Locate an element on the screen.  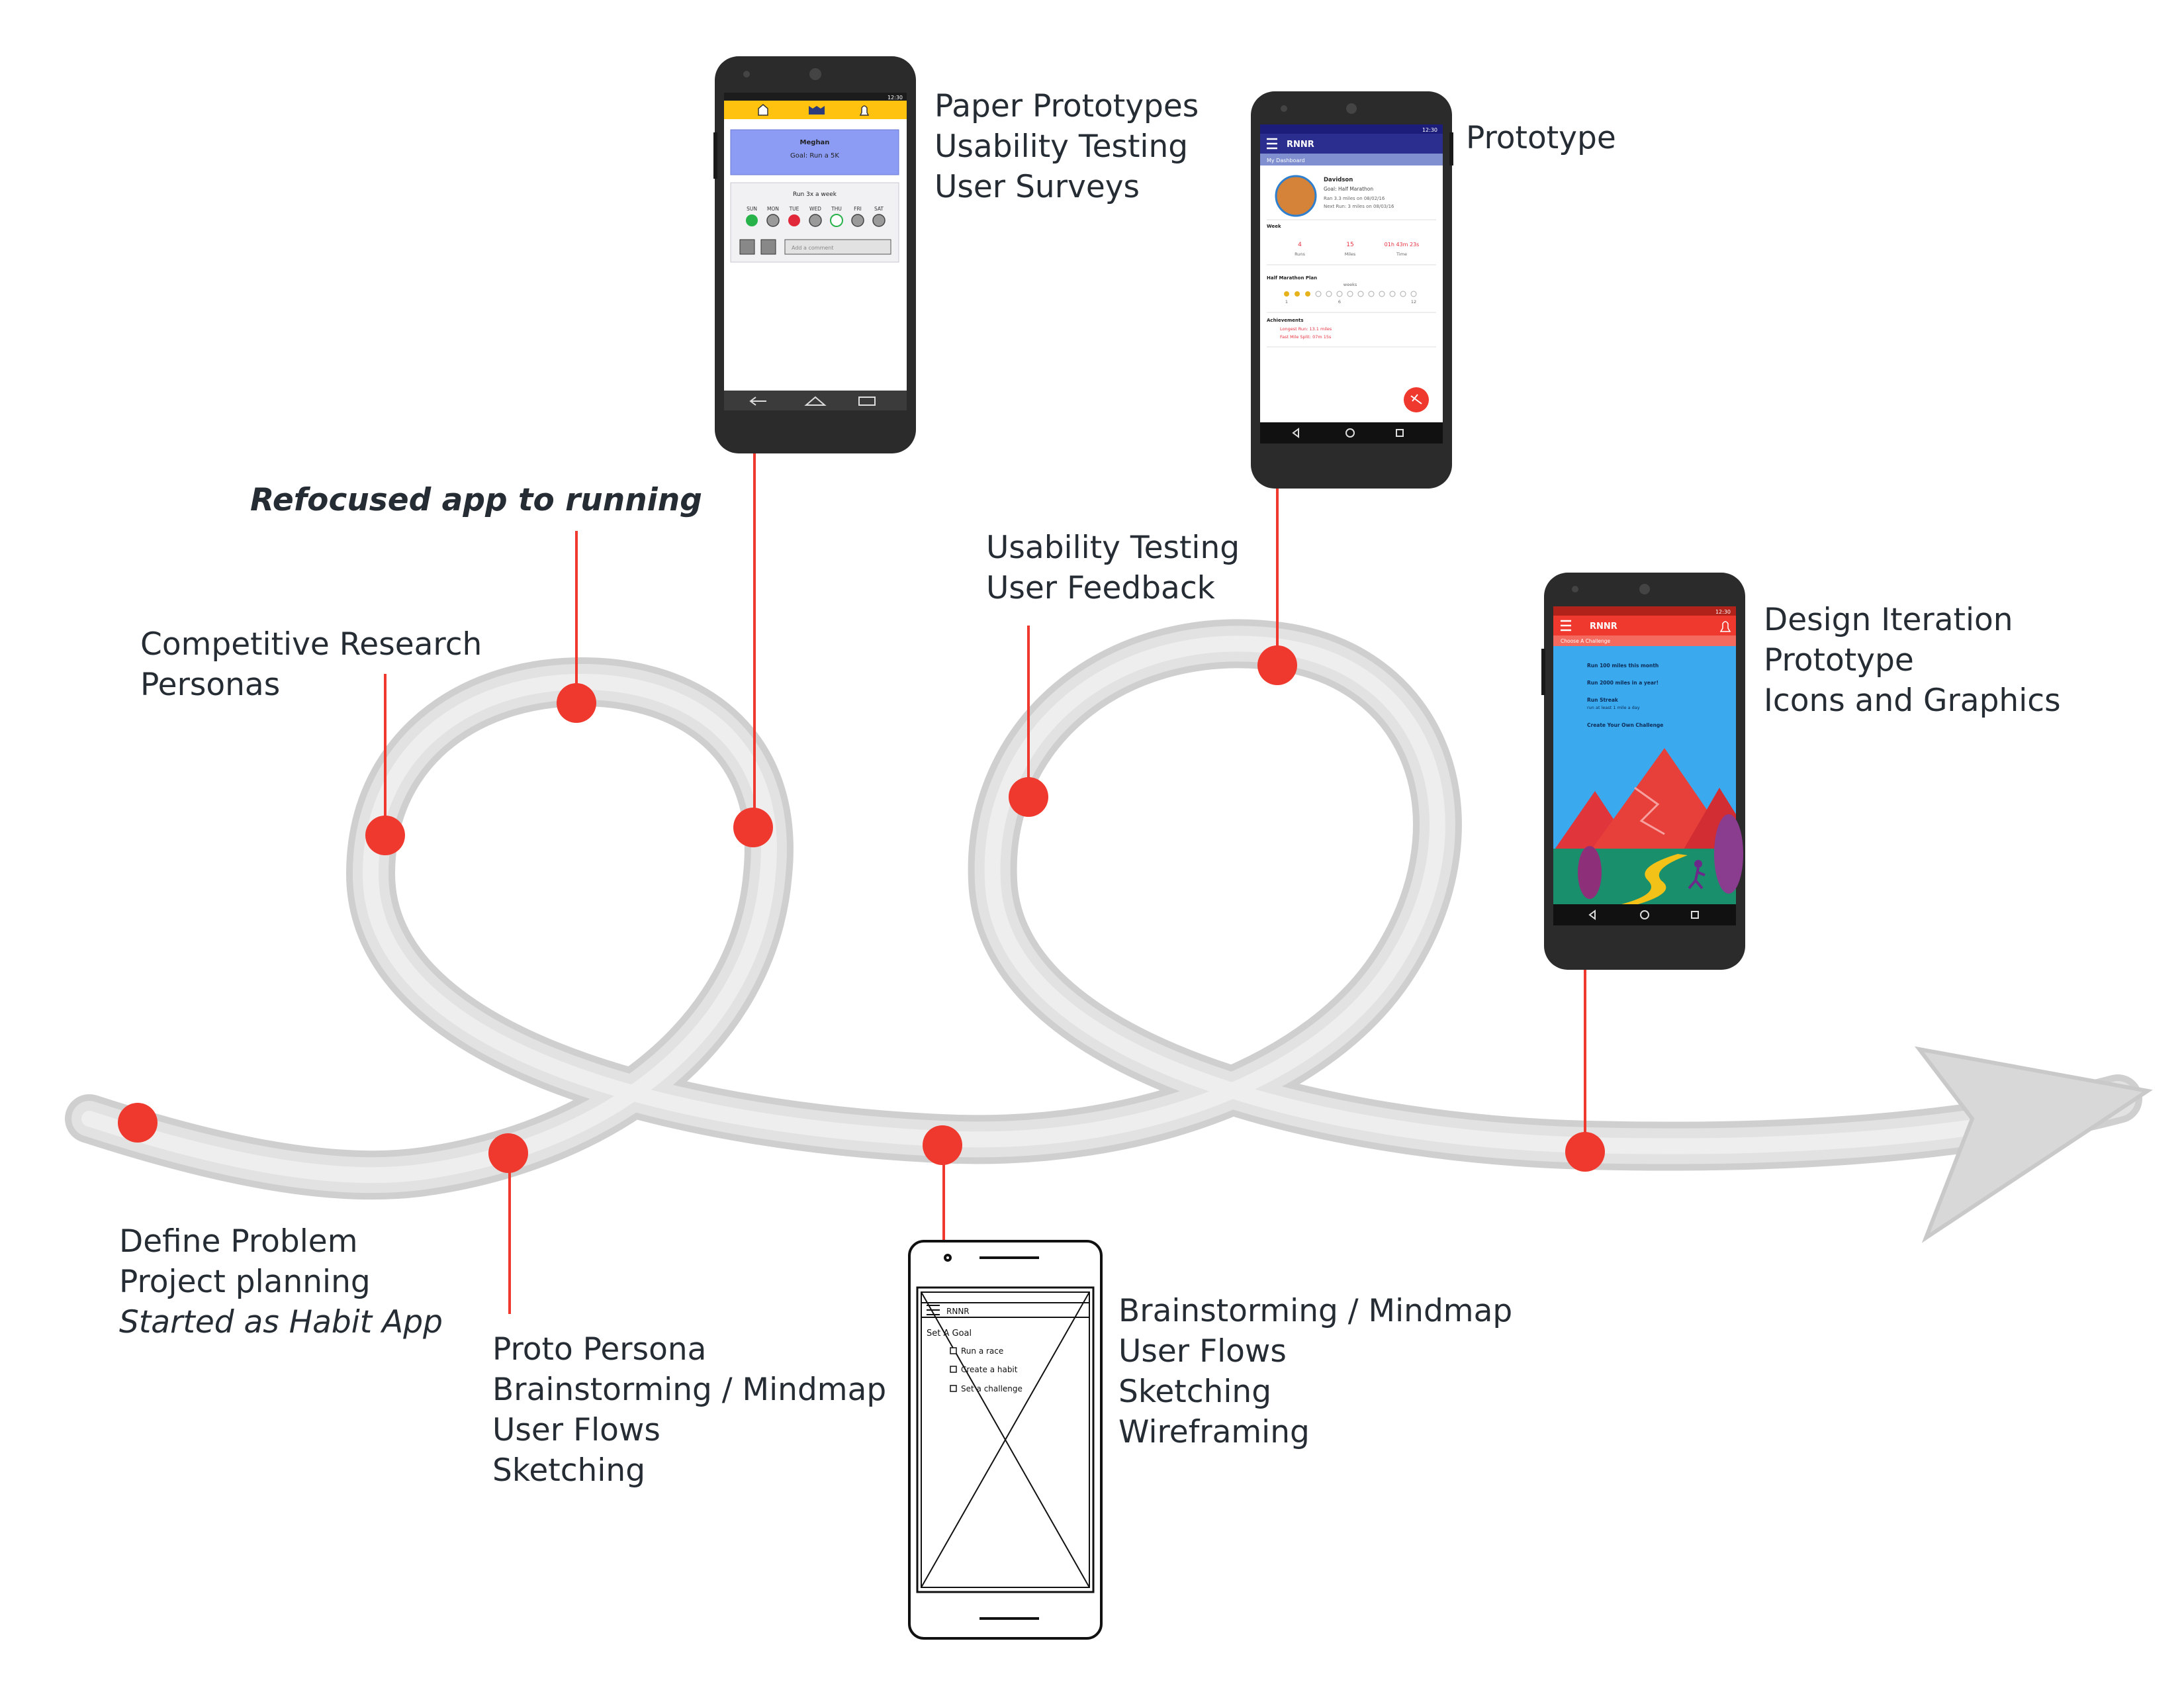
label-line: Project planning is located at coordinates (245, 1282).